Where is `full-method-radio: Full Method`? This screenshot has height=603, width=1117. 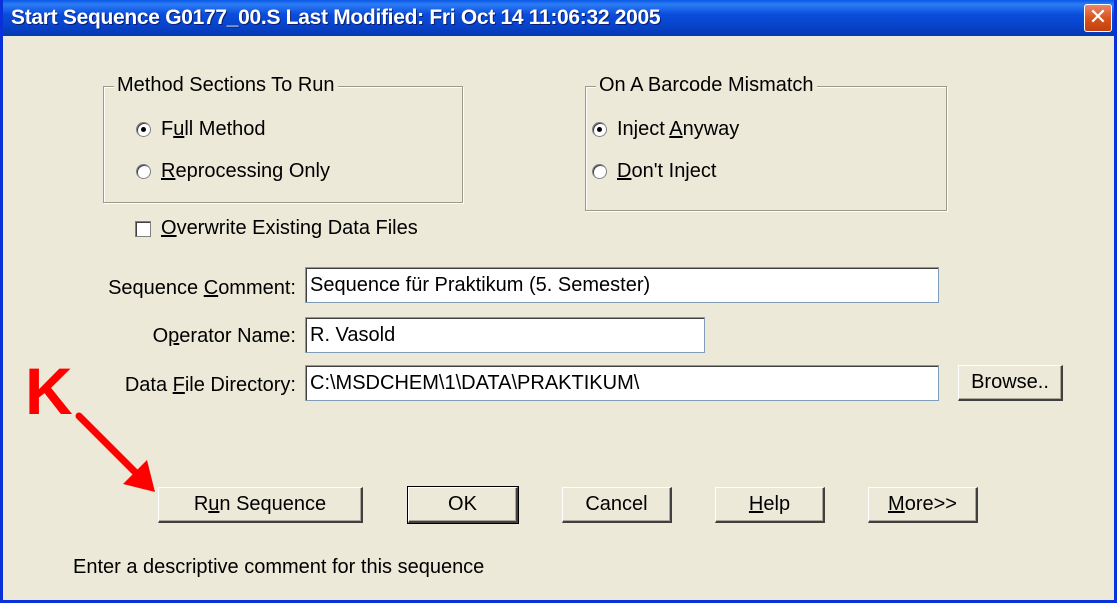
full-method-radio: Full Method is located at coordinates (201, 129).